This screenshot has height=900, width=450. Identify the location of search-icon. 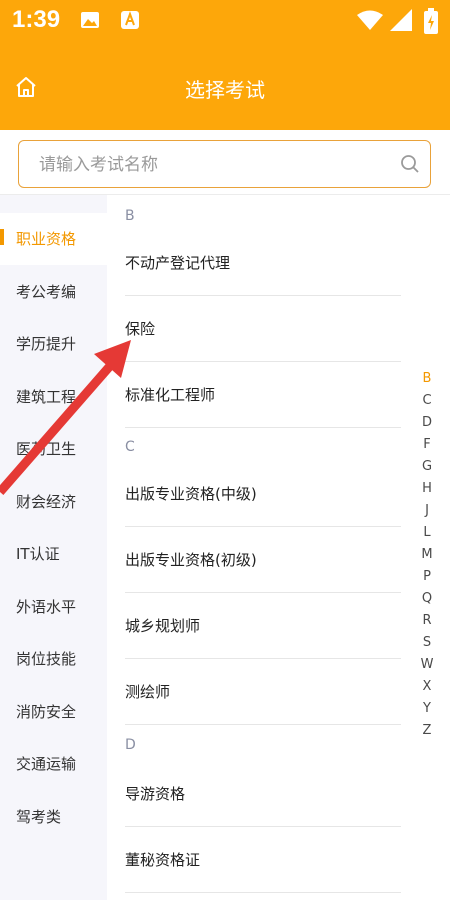
(410, 164).